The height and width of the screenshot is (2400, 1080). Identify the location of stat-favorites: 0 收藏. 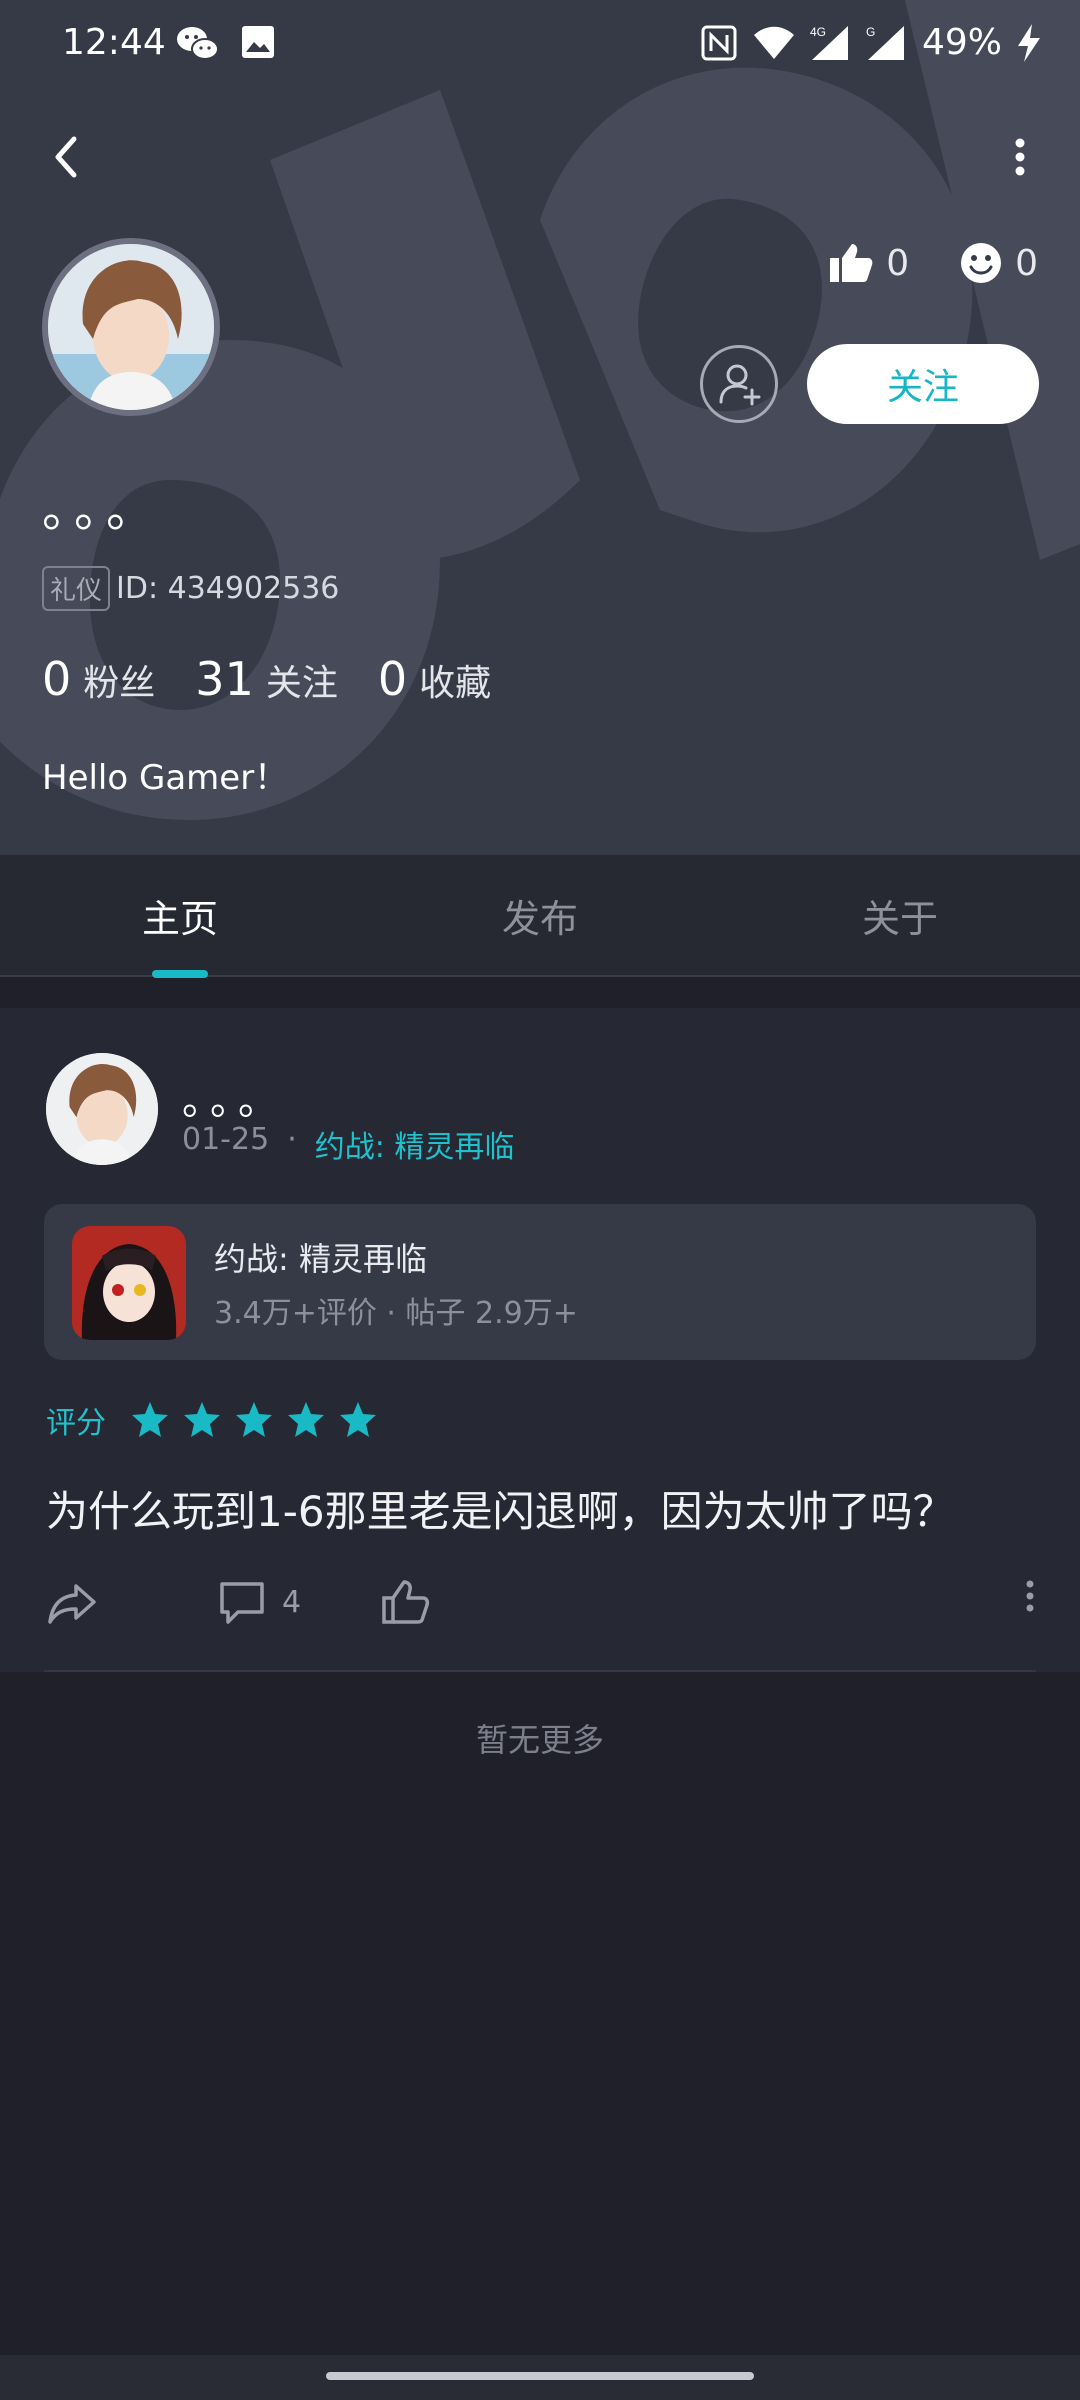
(434, 679).